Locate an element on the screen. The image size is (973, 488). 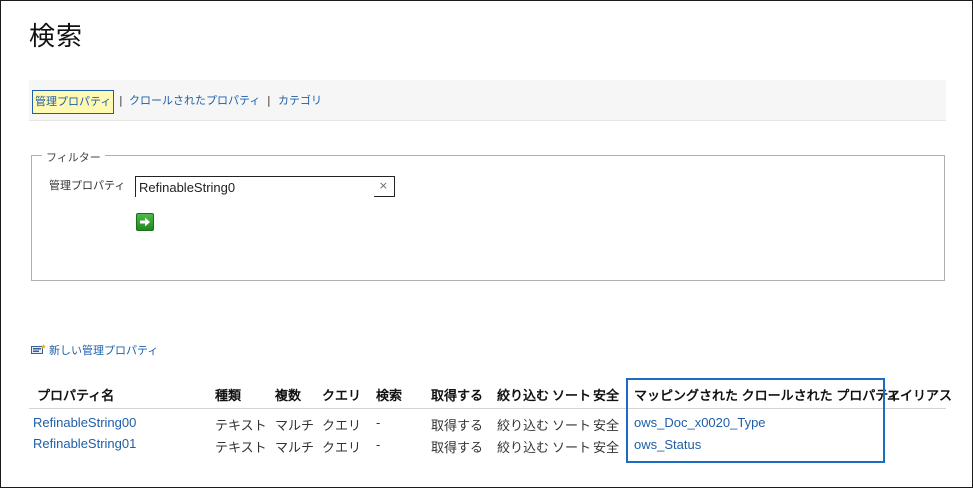
new-property-icon is located at coordinates (38, 349).